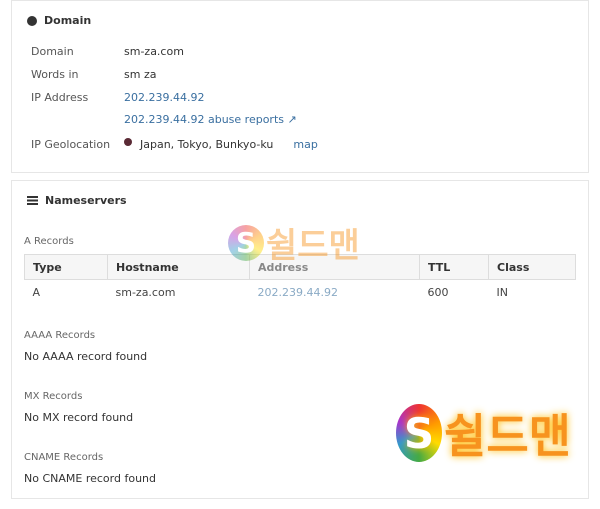 This screenshot has height=509, width=600. I want to click on nameservers-panel-title: Nameservers, so click(77, 200).